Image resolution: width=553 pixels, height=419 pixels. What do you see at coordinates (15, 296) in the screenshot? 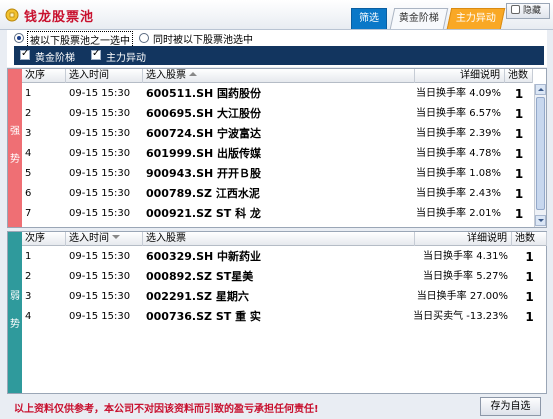
I see `weak-side-label-1: 弱` at bounding box center [15, 296].